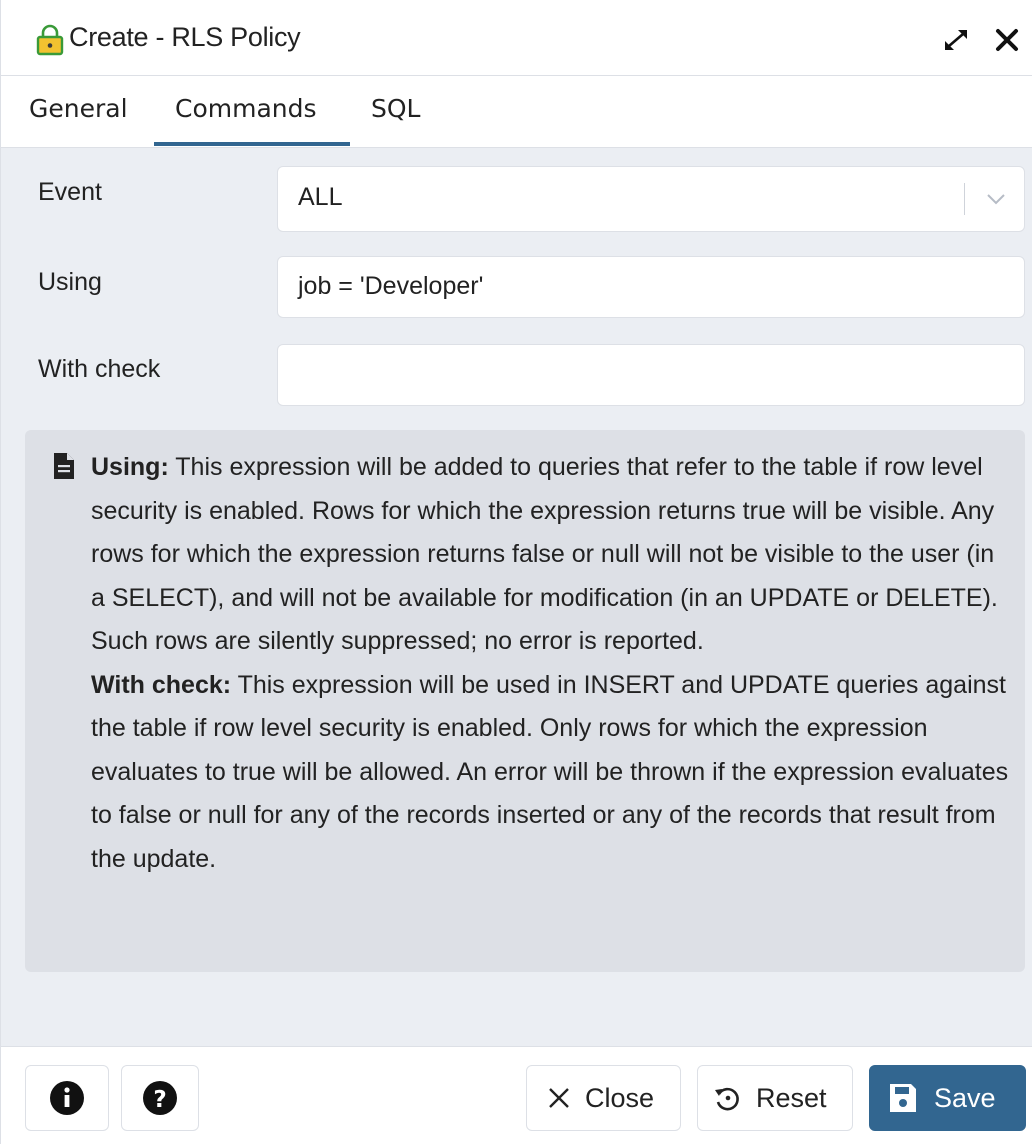 The height and width of the screenshot is (1144, 1032). Describe the element at coordinates (956, 40) in the screenshot. I see `expand-icon` at that location.